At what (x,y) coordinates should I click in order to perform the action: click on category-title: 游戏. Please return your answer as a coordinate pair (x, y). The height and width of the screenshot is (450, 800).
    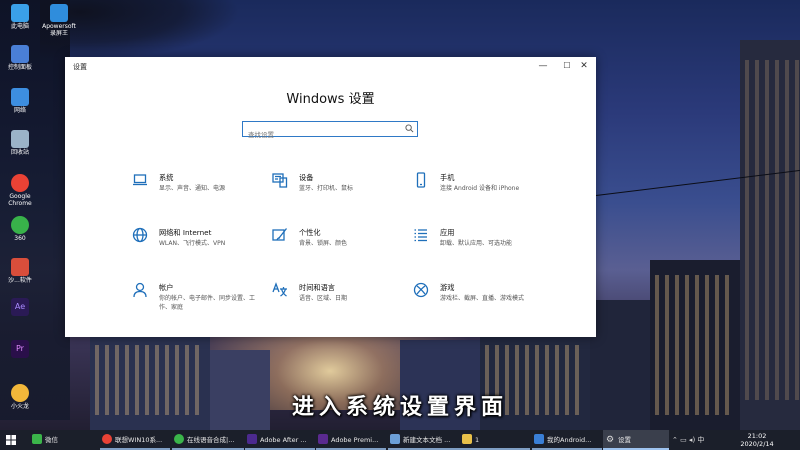
    Looking at the image, I should click on (447, 287).